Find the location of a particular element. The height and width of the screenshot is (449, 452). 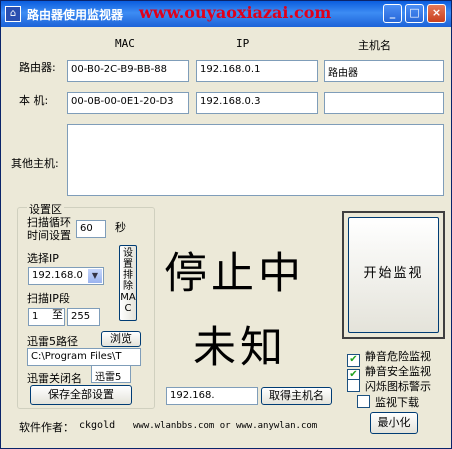

scan-interval-label-1: 扫描循环 is located at coordinates (49, 222).